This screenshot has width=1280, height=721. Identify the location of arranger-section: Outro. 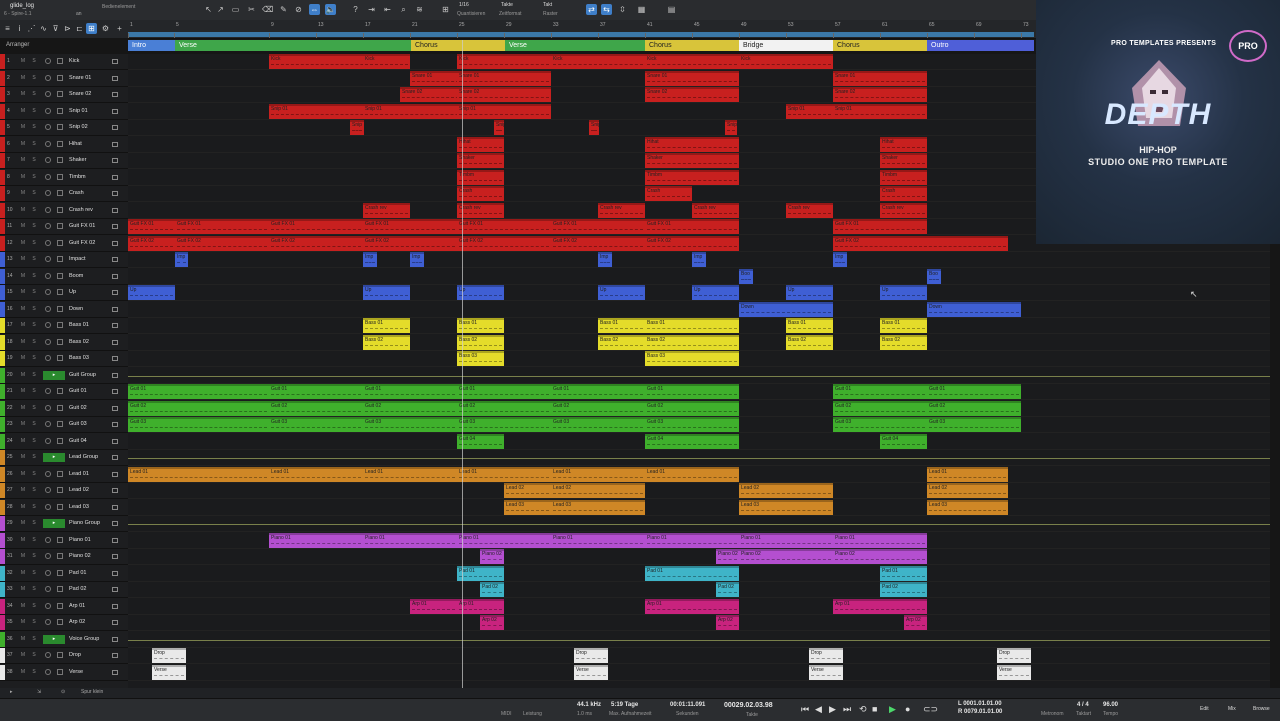
(980, 45).